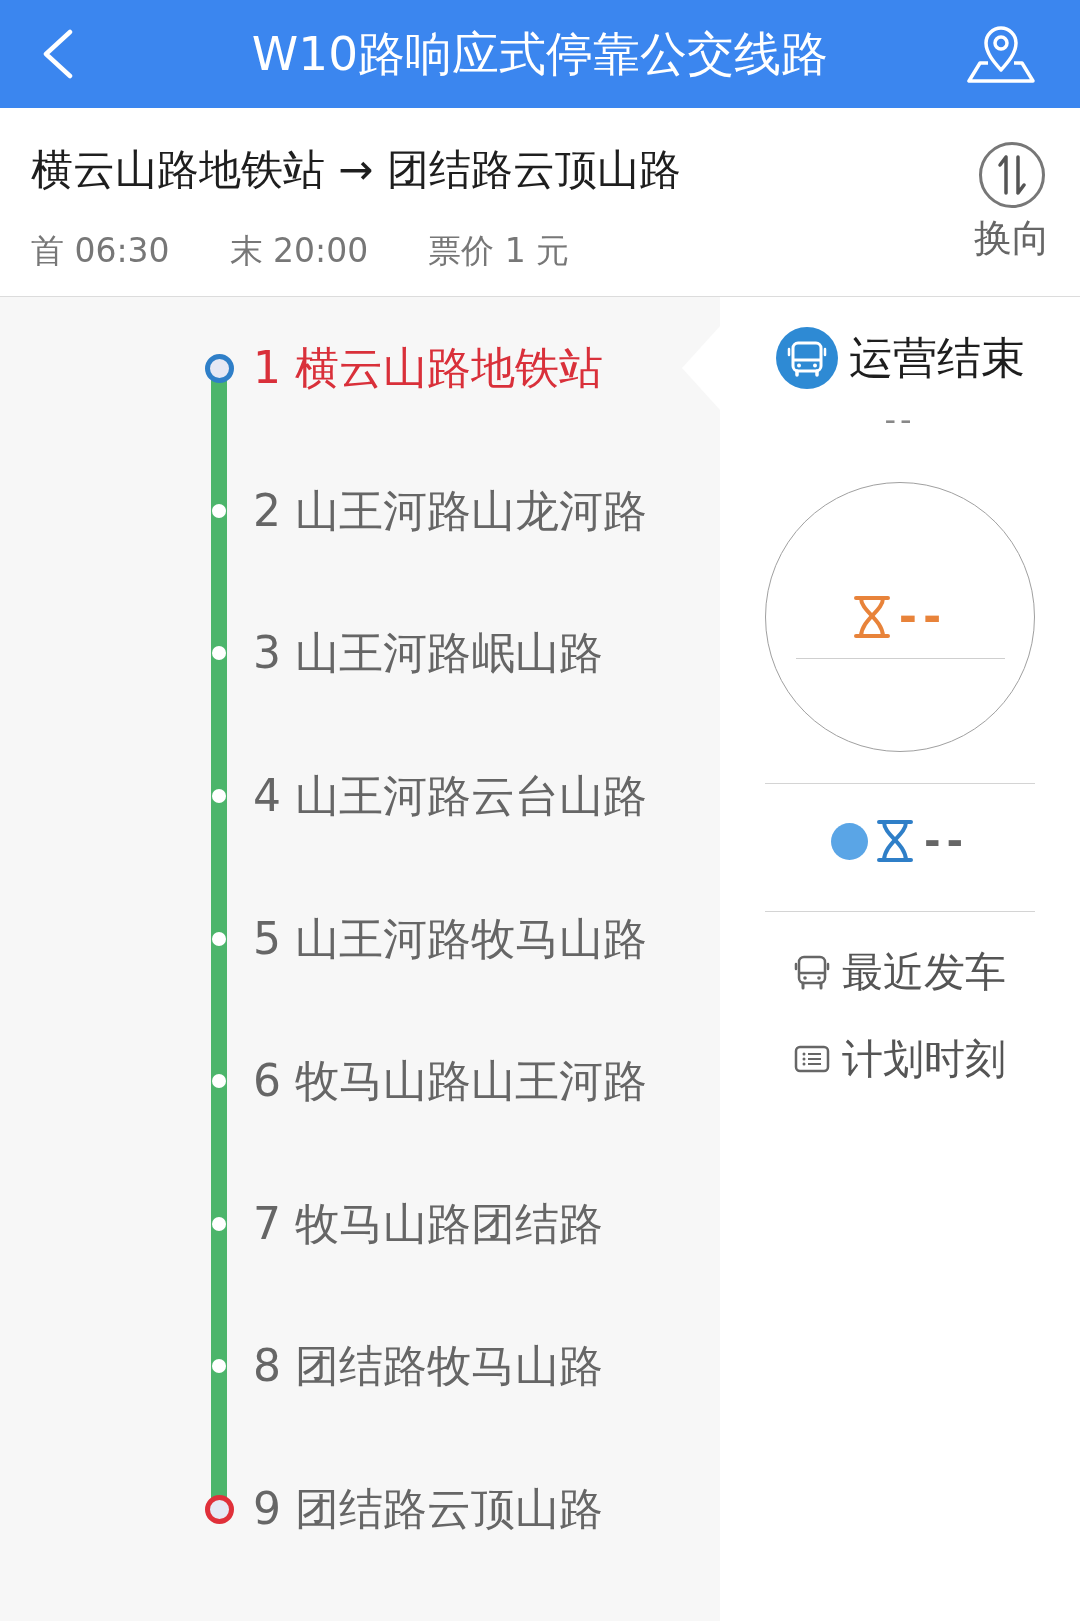  I want to click on stop-name: 2 山王河路山龙河路, so click(450, 510).